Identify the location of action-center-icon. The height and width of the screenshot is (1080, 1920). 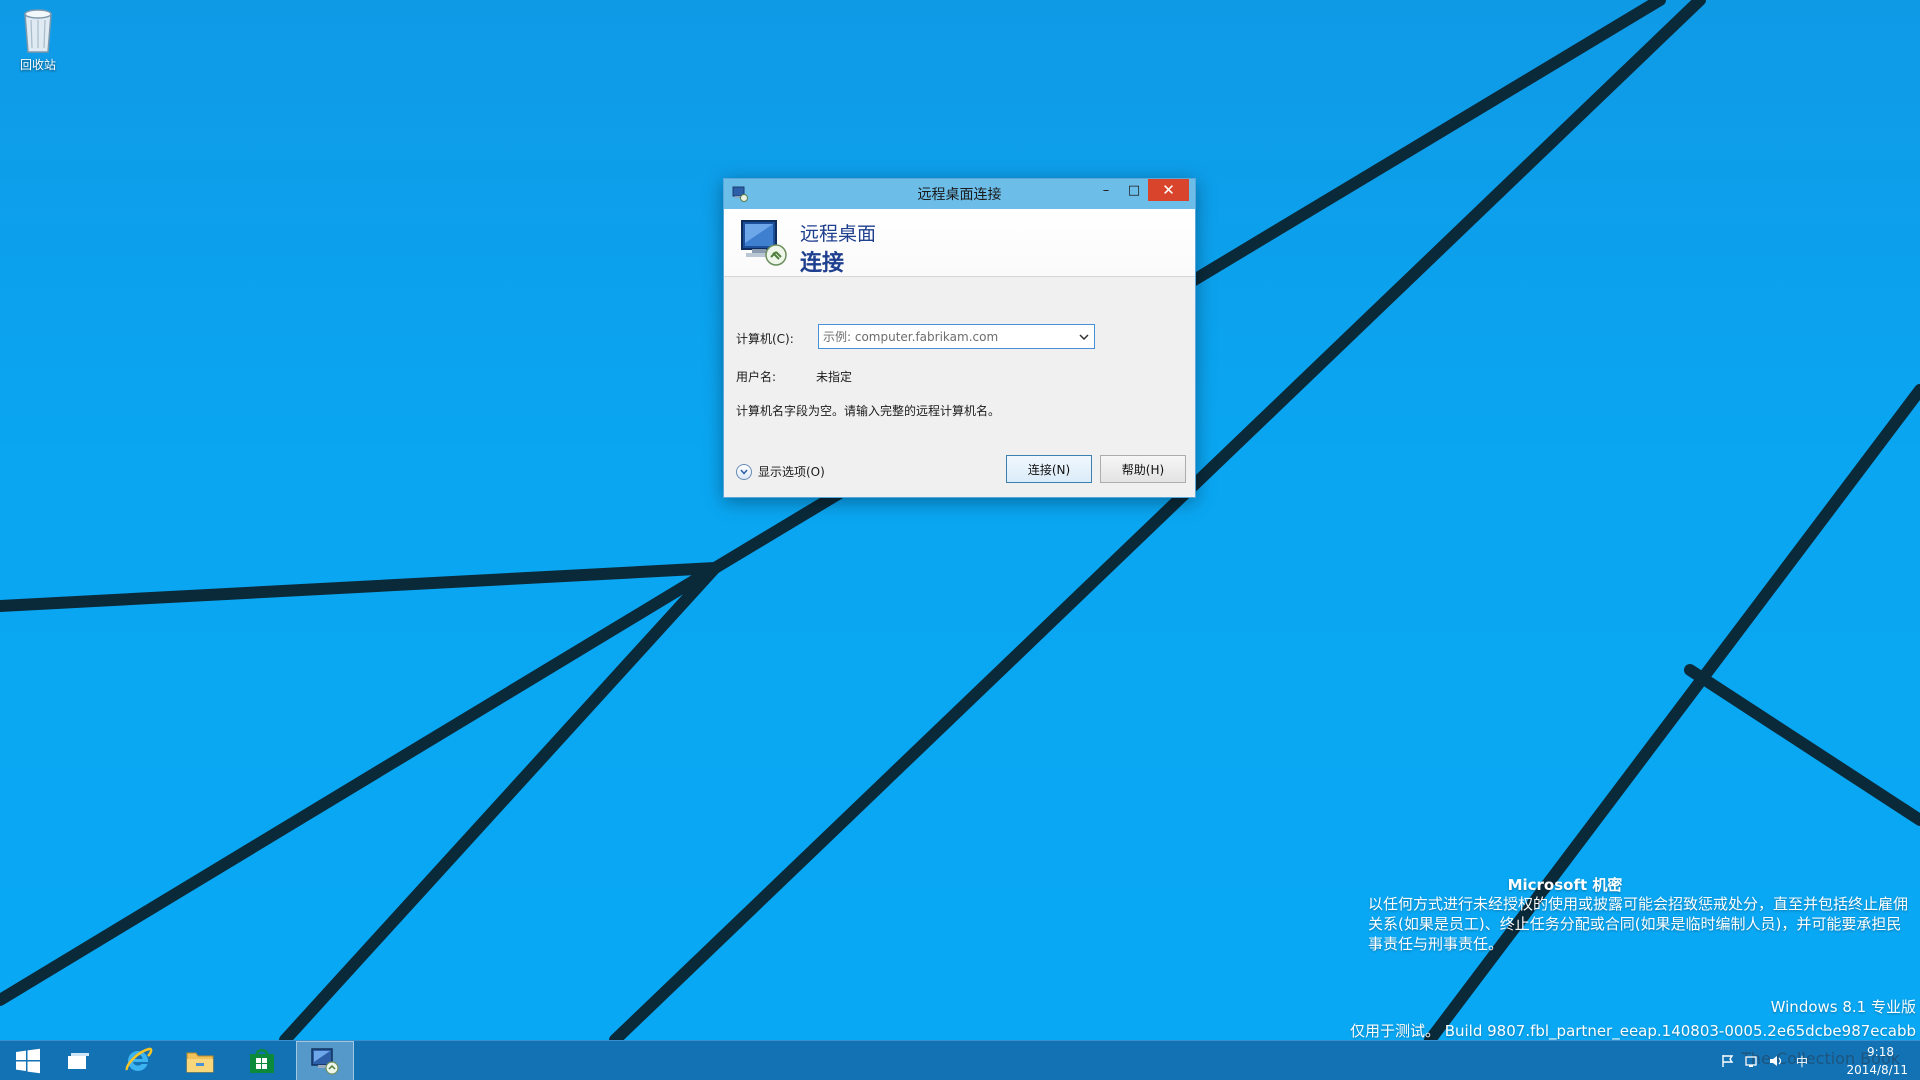
(1728, 1061).